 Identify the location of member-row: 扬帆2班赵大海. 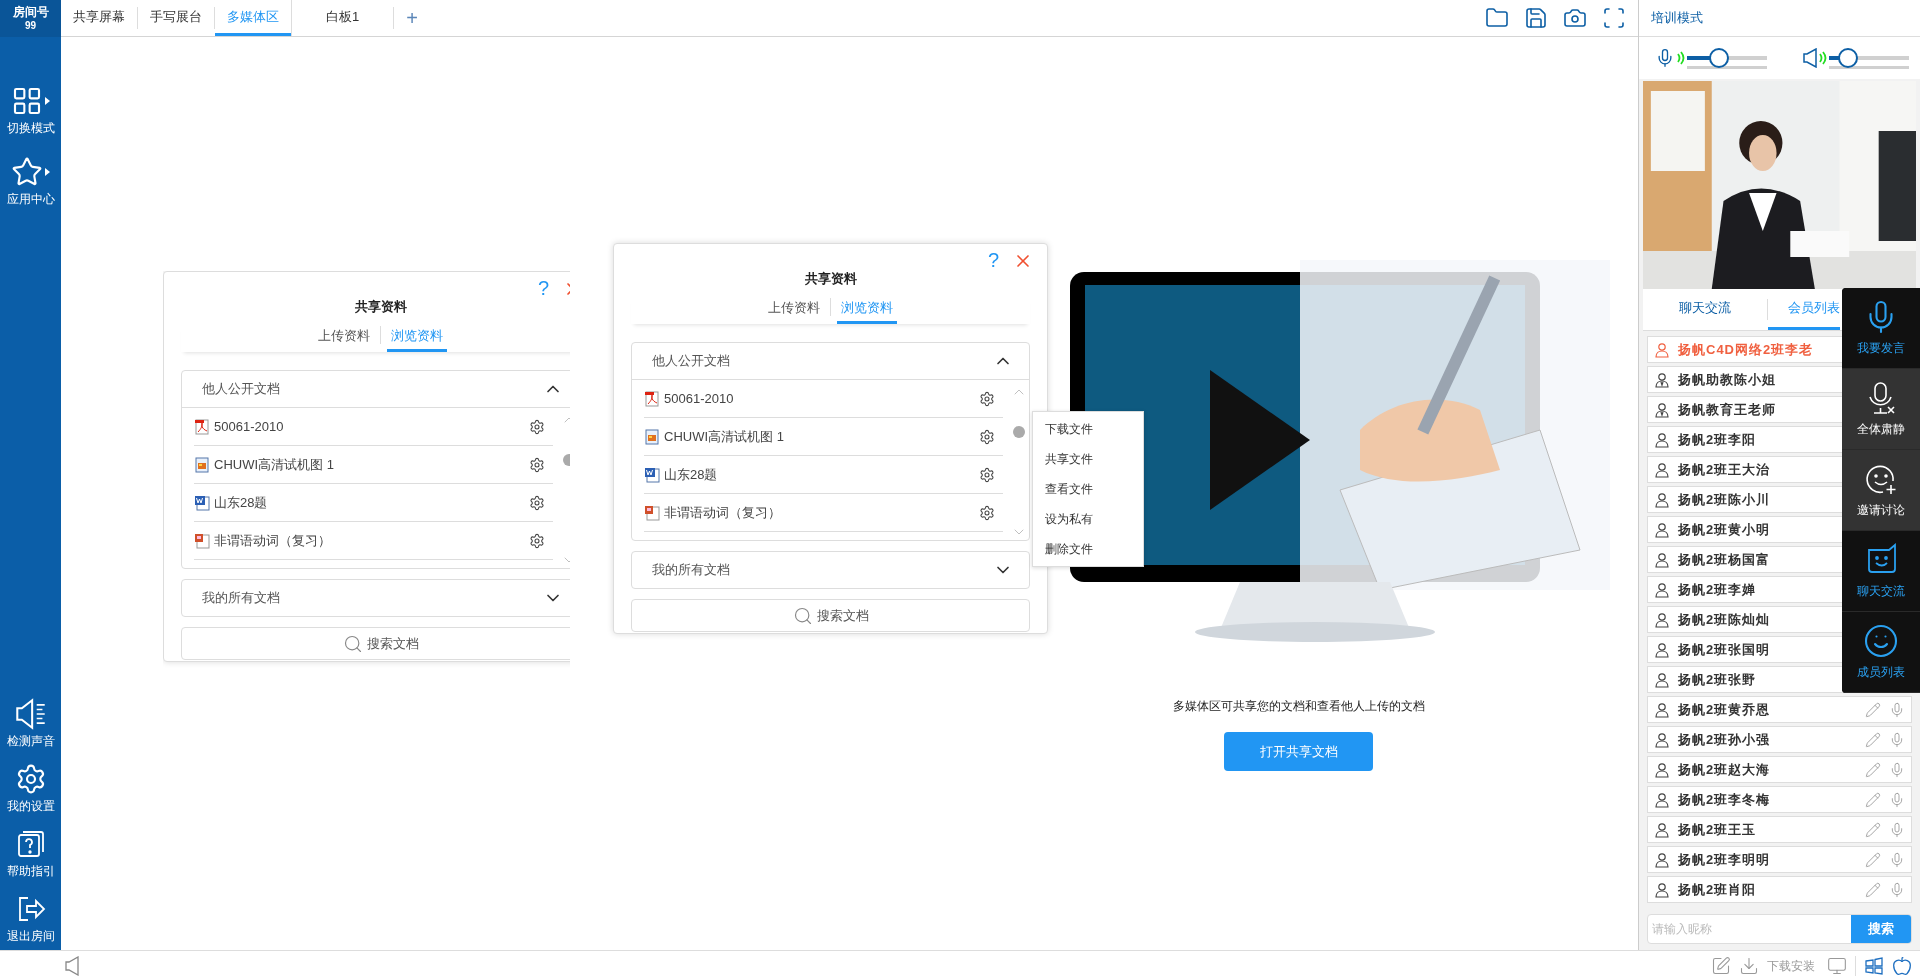
(1779, 769).